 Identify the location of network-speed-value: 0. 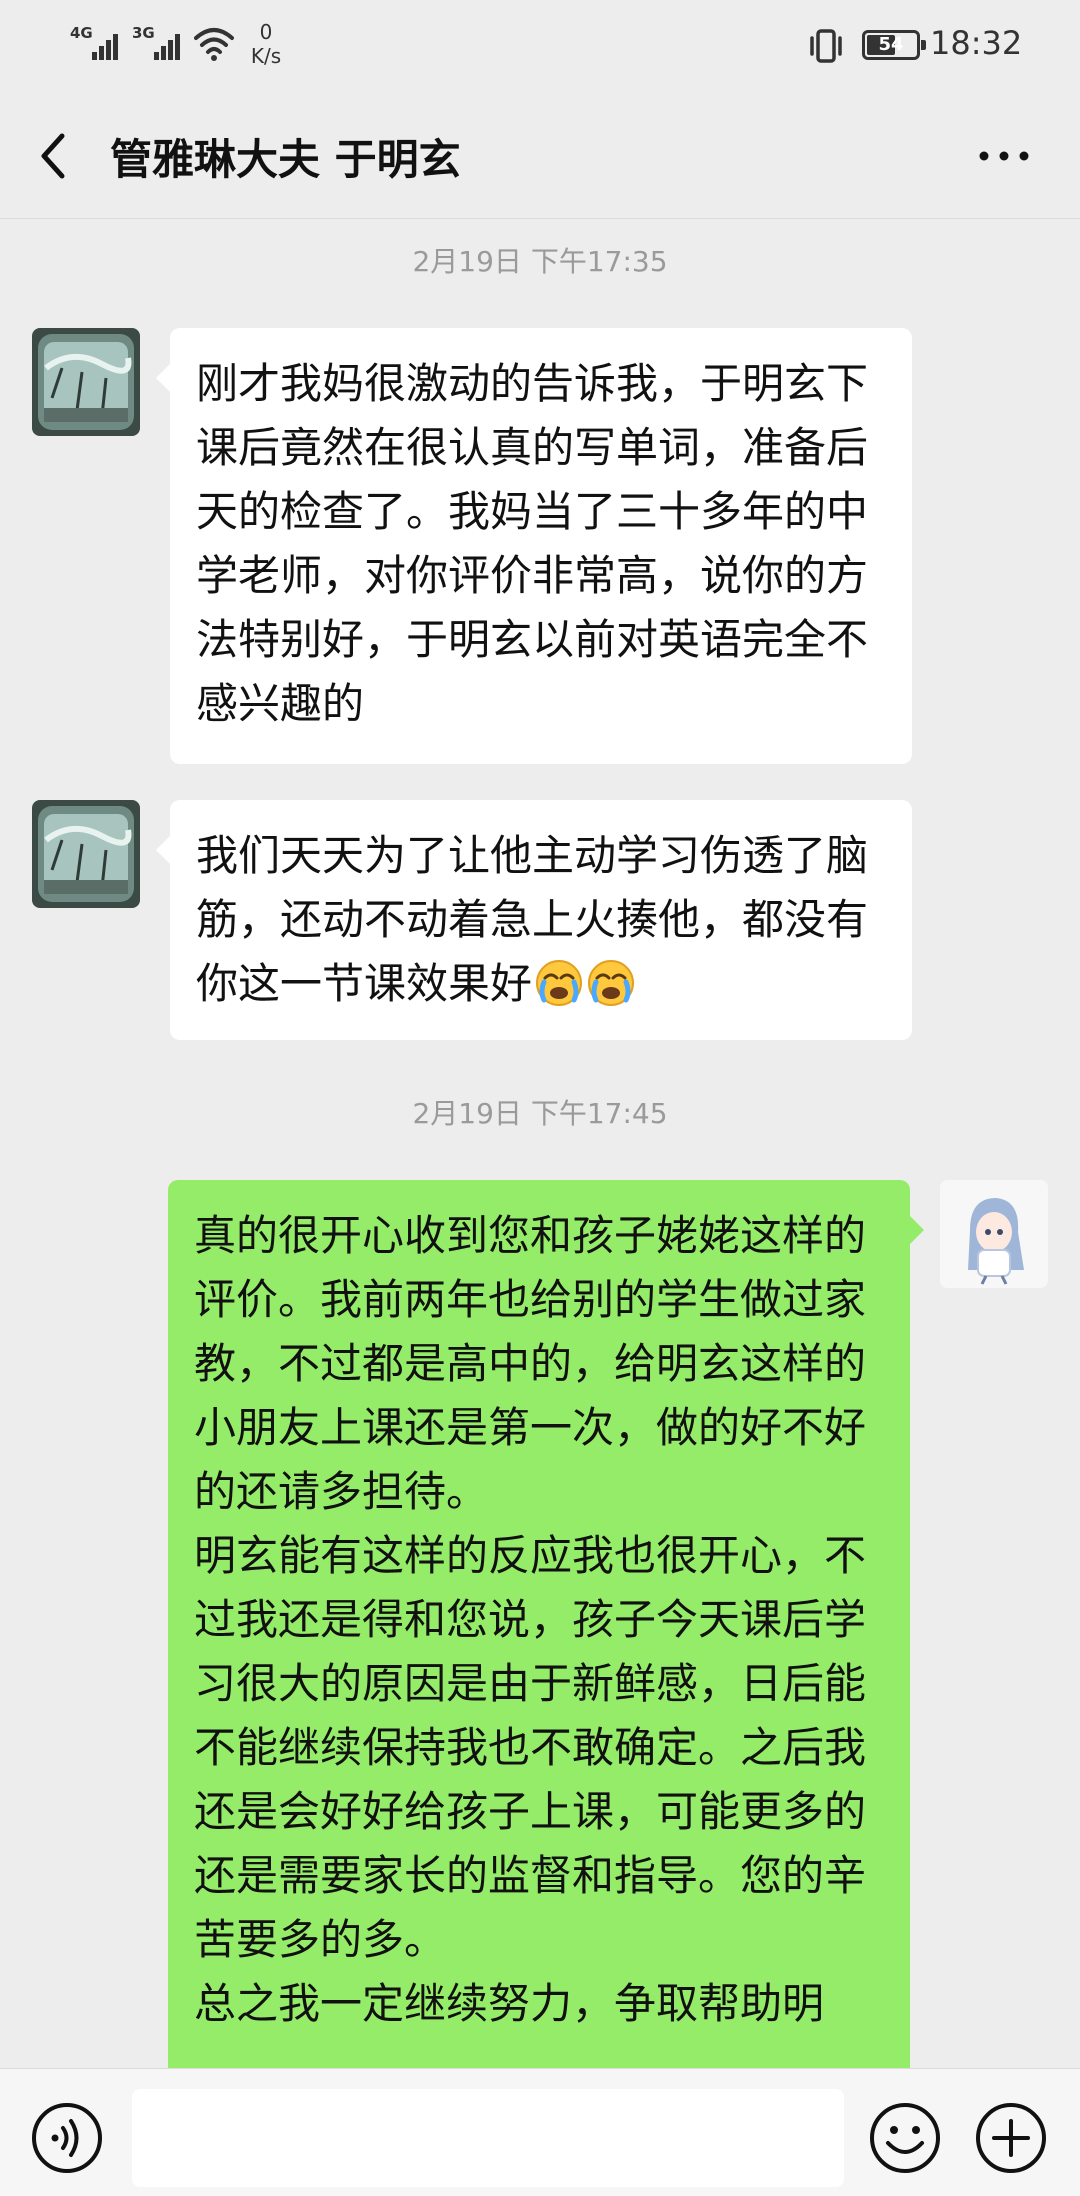
(266, 32).